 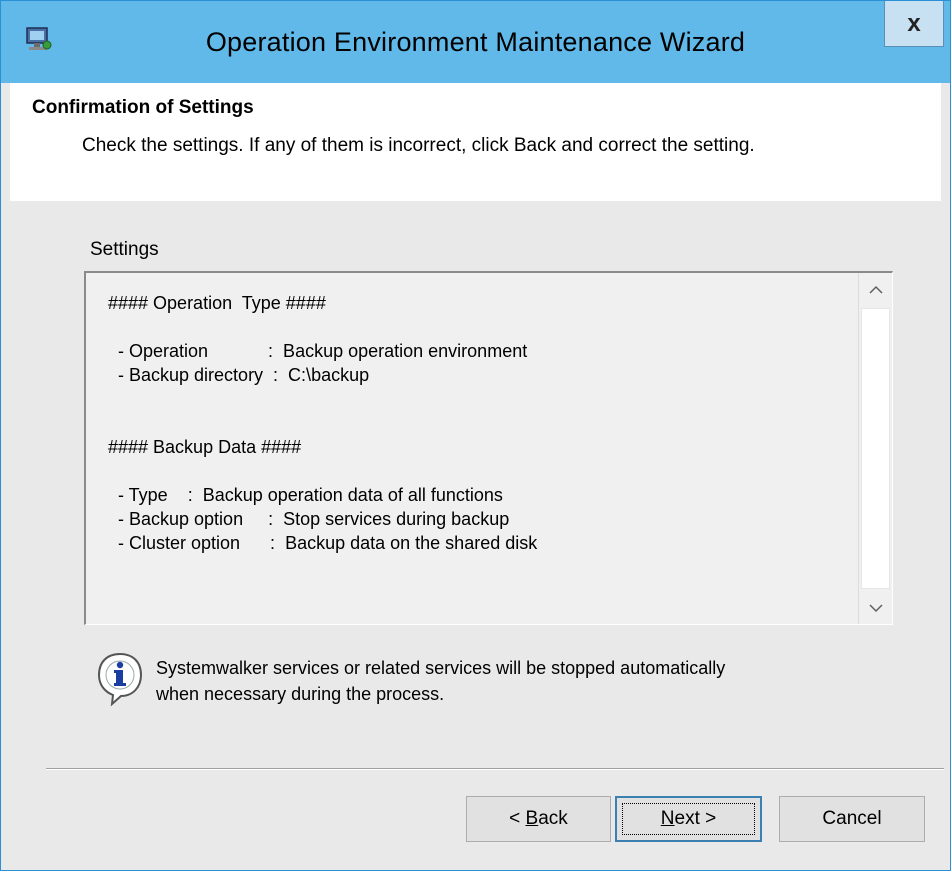 I want to click on computer-monitor-icon, so click(x=39, y=40).